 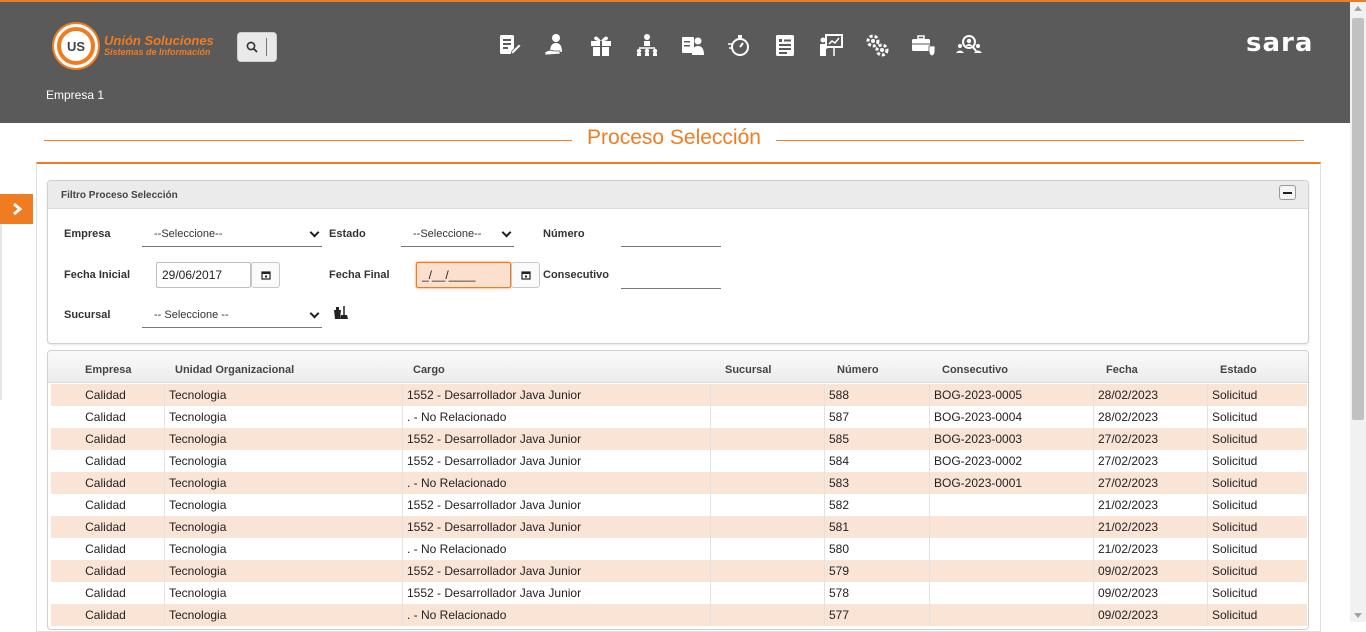 I want to click on clear-filter-icon, so click(x=341, y=315).